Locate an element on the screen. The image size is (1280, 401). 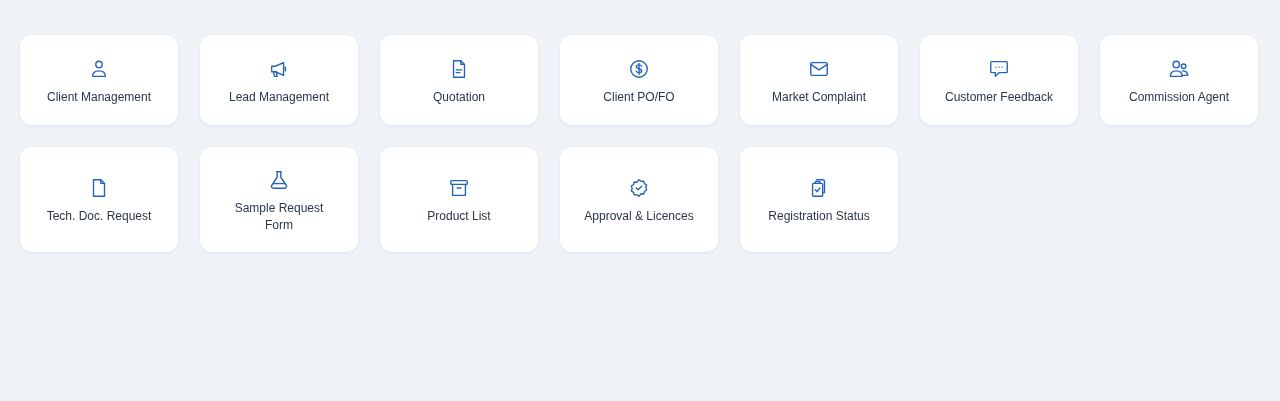
module-label: Customer Feedback is located at coordinates (998, 97).